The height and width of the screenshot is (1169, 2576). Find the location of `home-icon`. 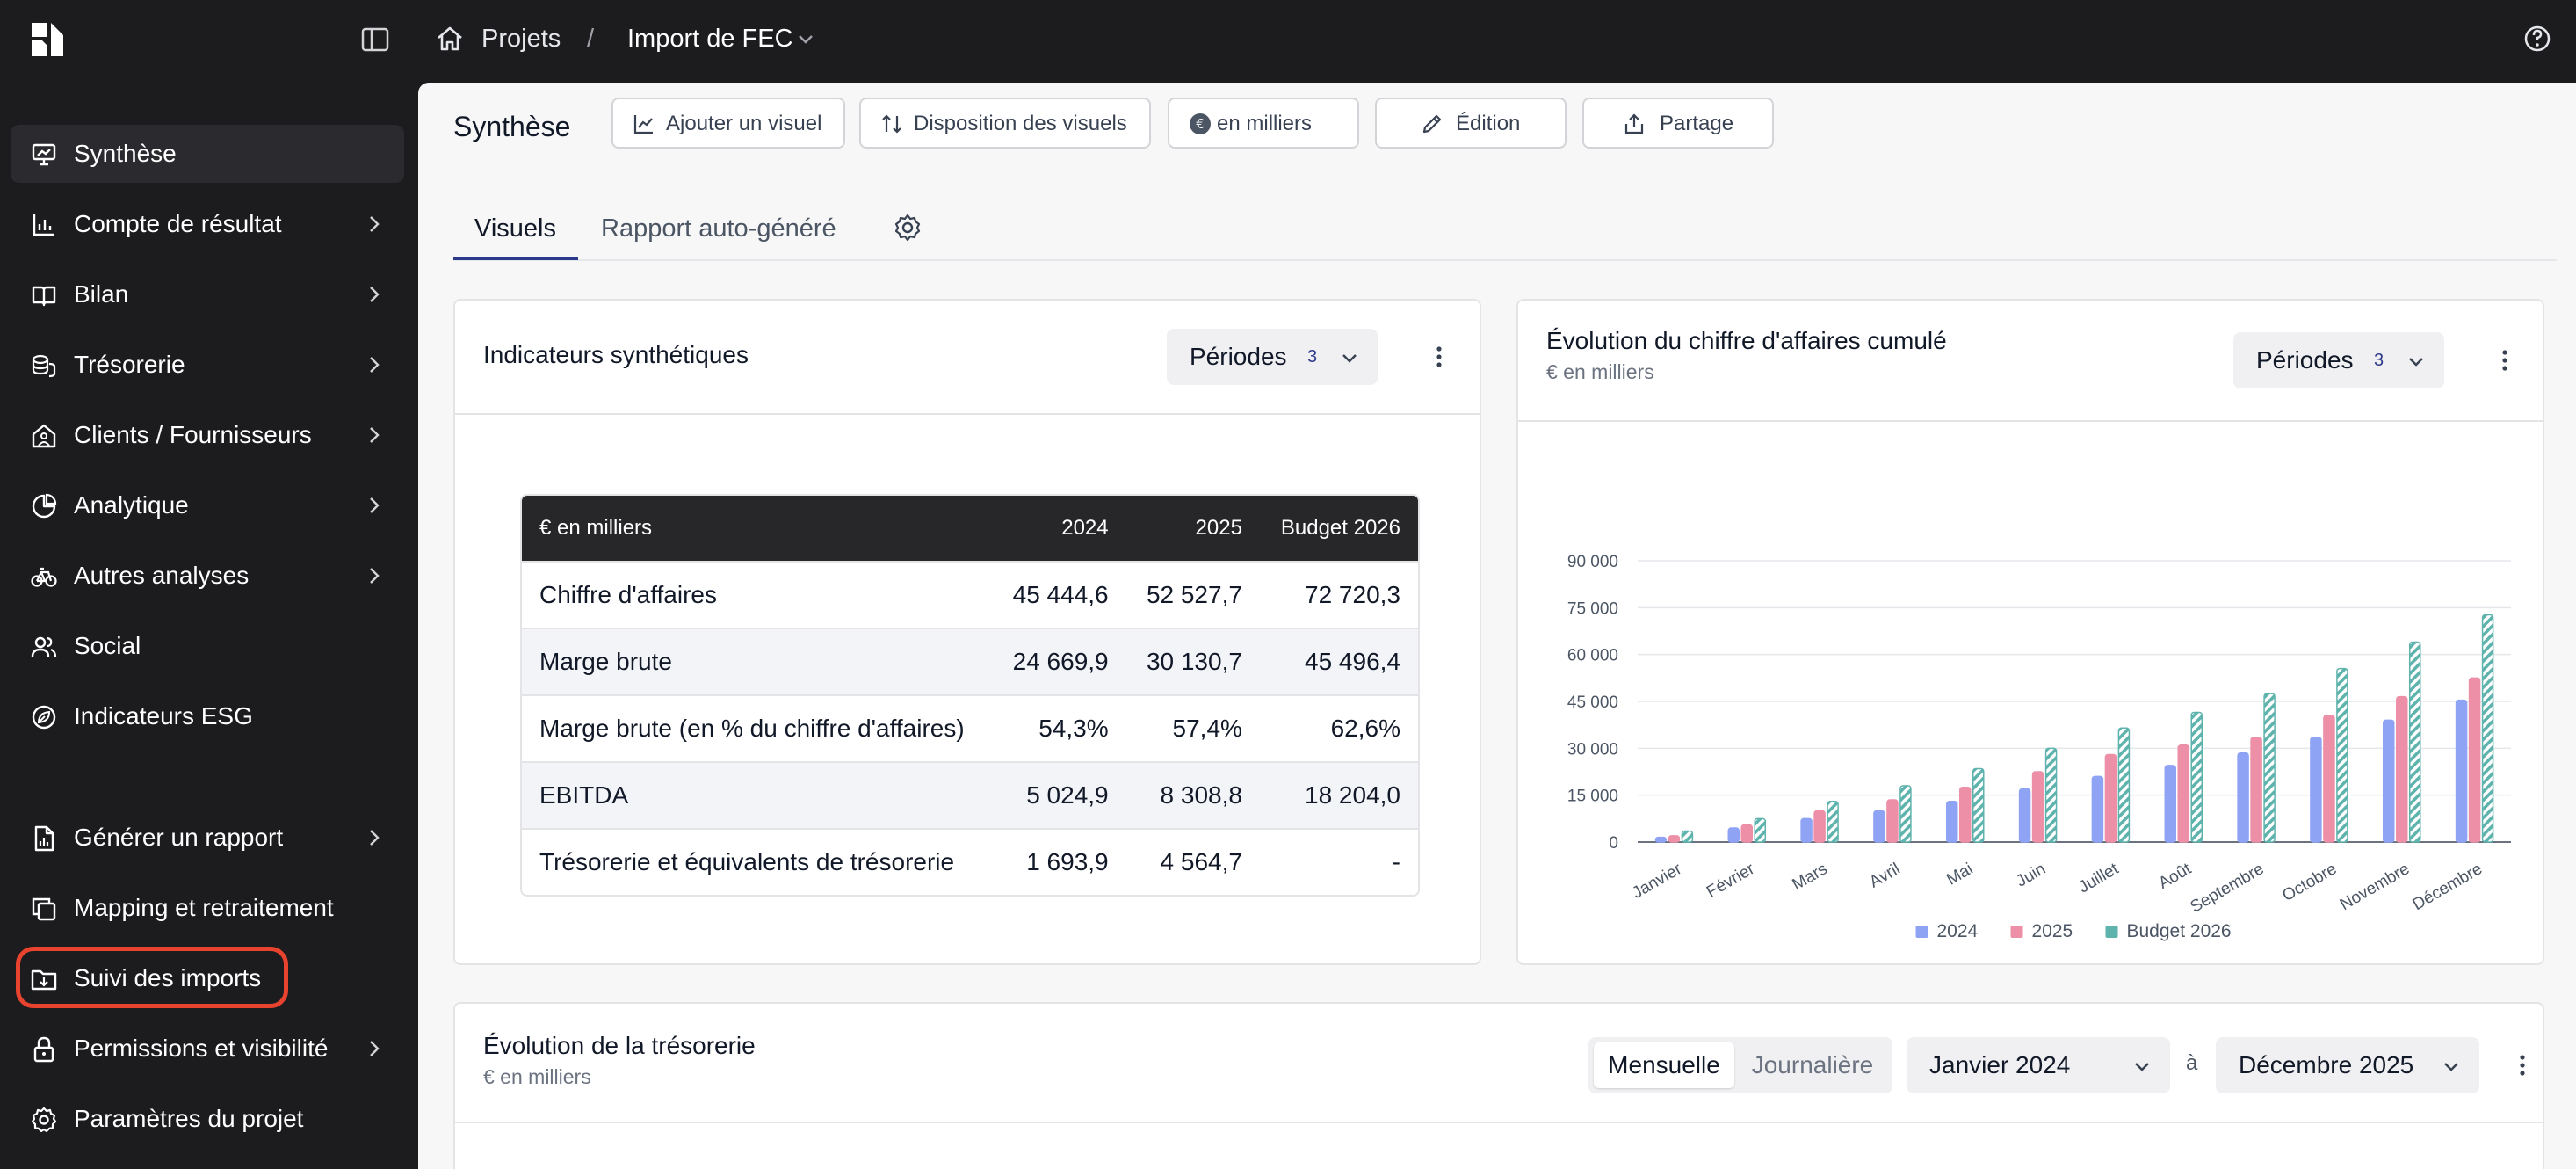

home-icon is located at coordinates (450, 38).